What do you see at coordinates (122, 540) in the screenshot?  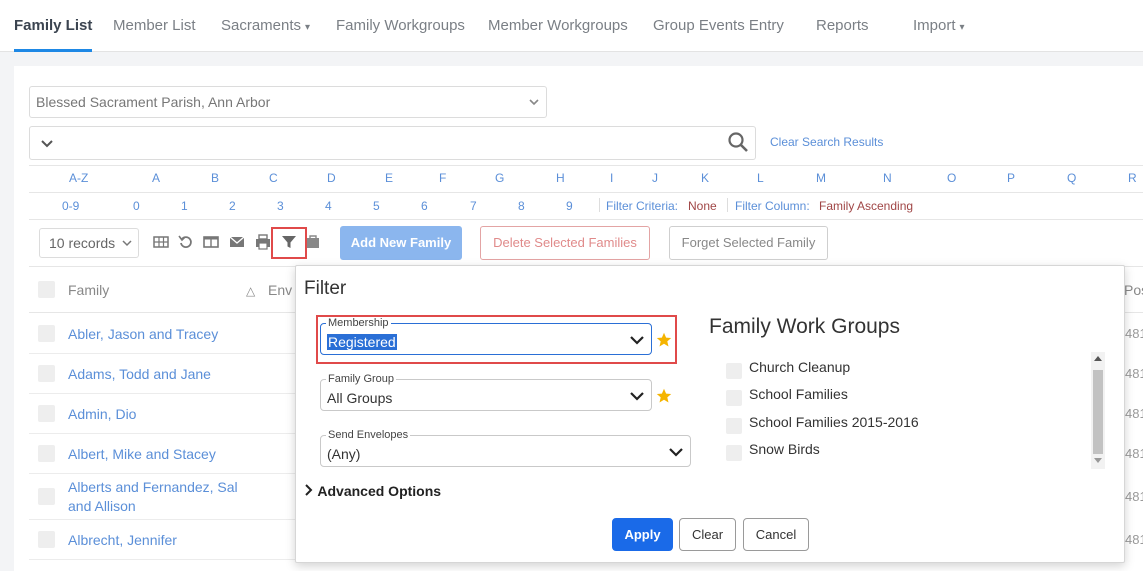 I see `family-name-link: Albrecht, Jennifer` at bounding box center [122, 540].